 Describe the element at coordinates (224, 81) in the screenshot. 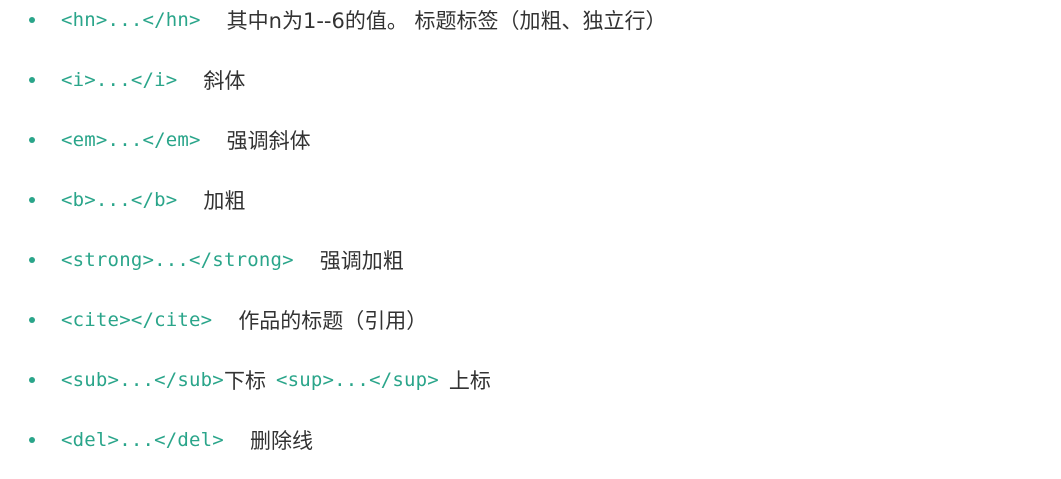

I see `item-description: 斜体` at that location.